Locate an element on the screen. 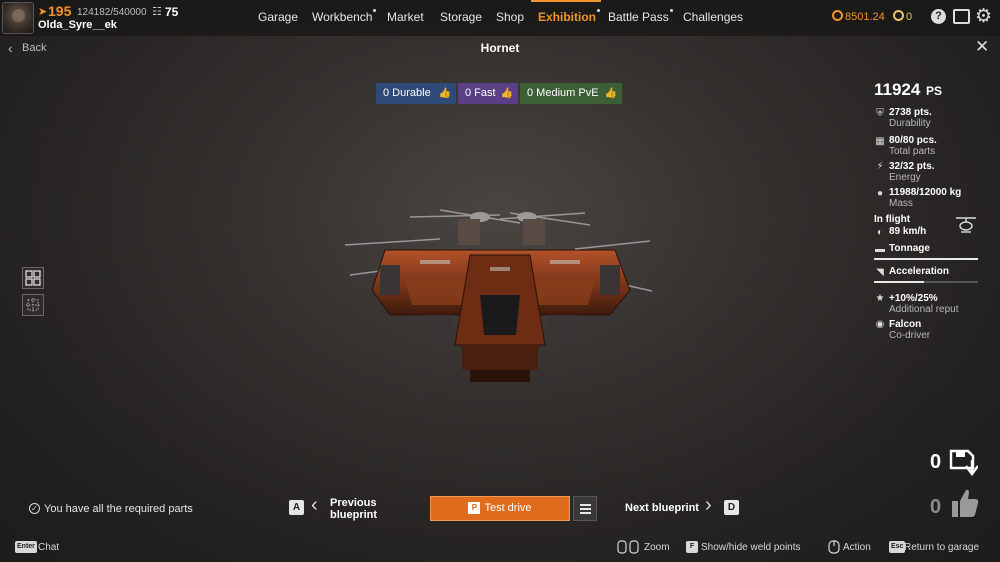 The image size is (1000, 562). player-name: Olda_Syre__ek is located at coordinates (77, 25).